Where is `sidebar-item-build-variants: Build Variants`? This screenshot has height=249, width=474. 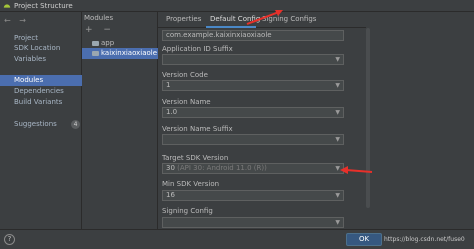
sidebar-item-build-variants: Build Variants is located at coordinates (41, 102).